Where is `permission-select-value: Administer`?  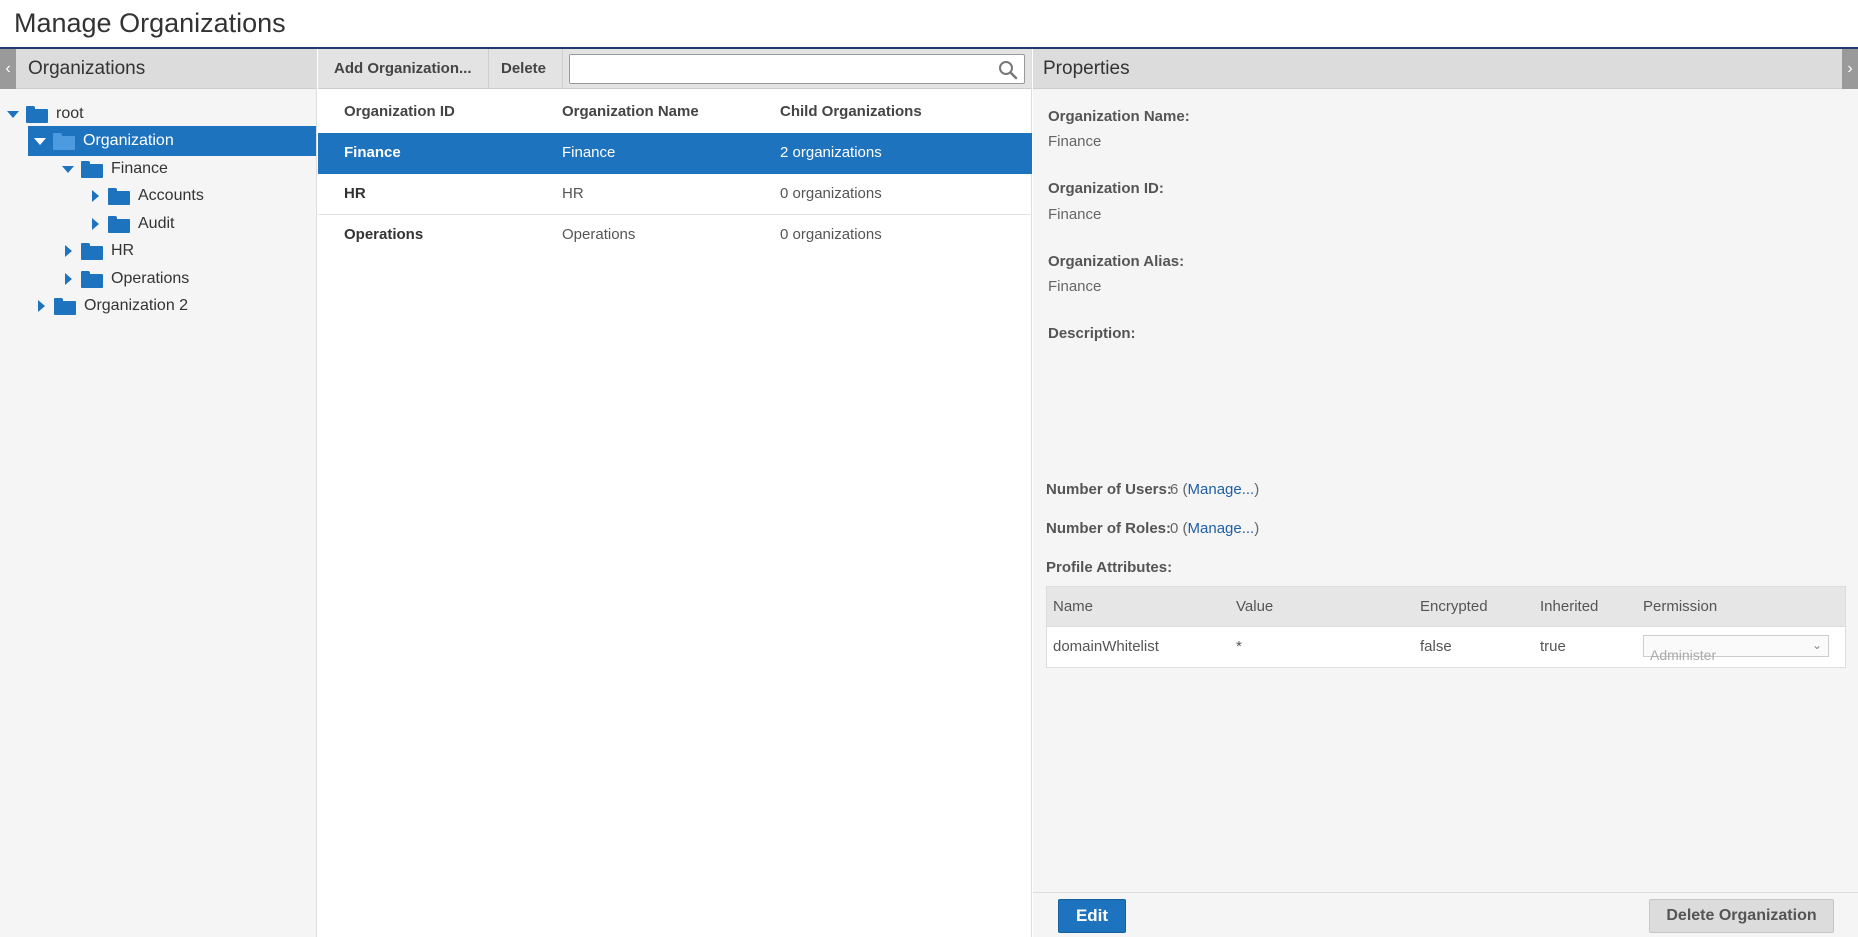 permission-select-value: Administer is located at coordinates (1683, 655).